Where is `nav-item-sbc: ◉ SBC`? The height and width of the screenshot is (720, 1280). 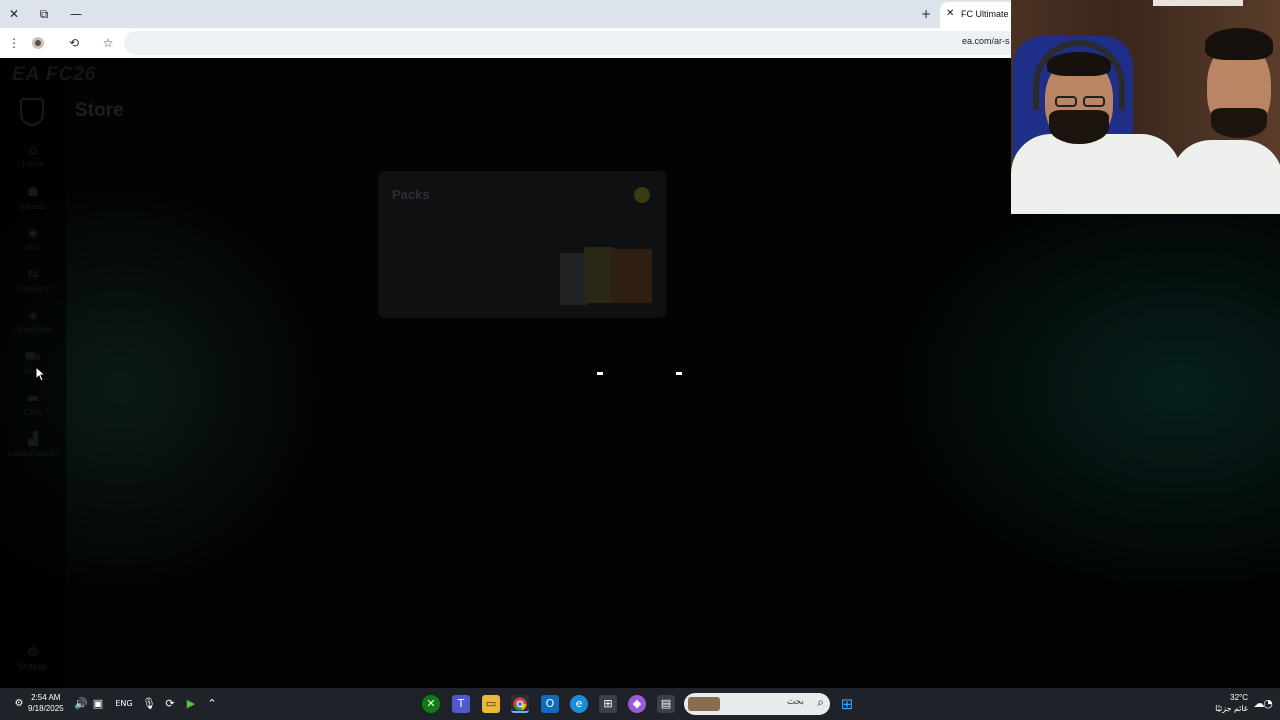 nav-item-sbc: ◉ SBC is located at coordinates (33, 245).